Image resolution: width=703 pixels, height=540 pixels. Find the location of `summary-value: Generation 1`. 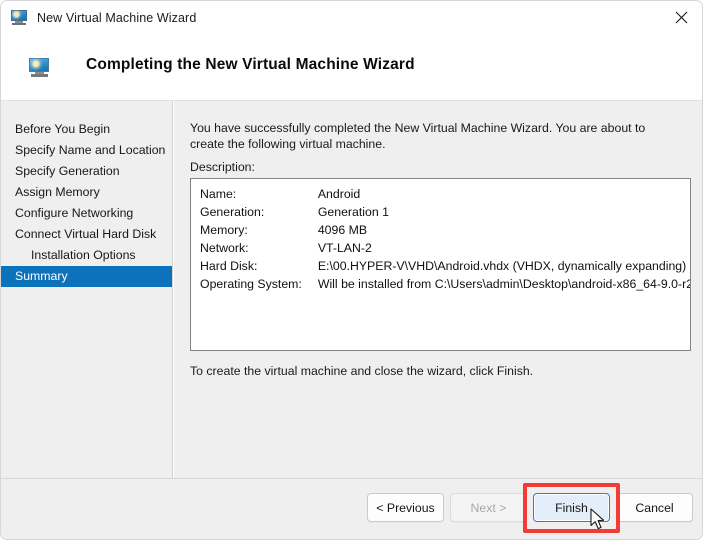

summary-value: Generation 1 is located at coordinates (353, 212).